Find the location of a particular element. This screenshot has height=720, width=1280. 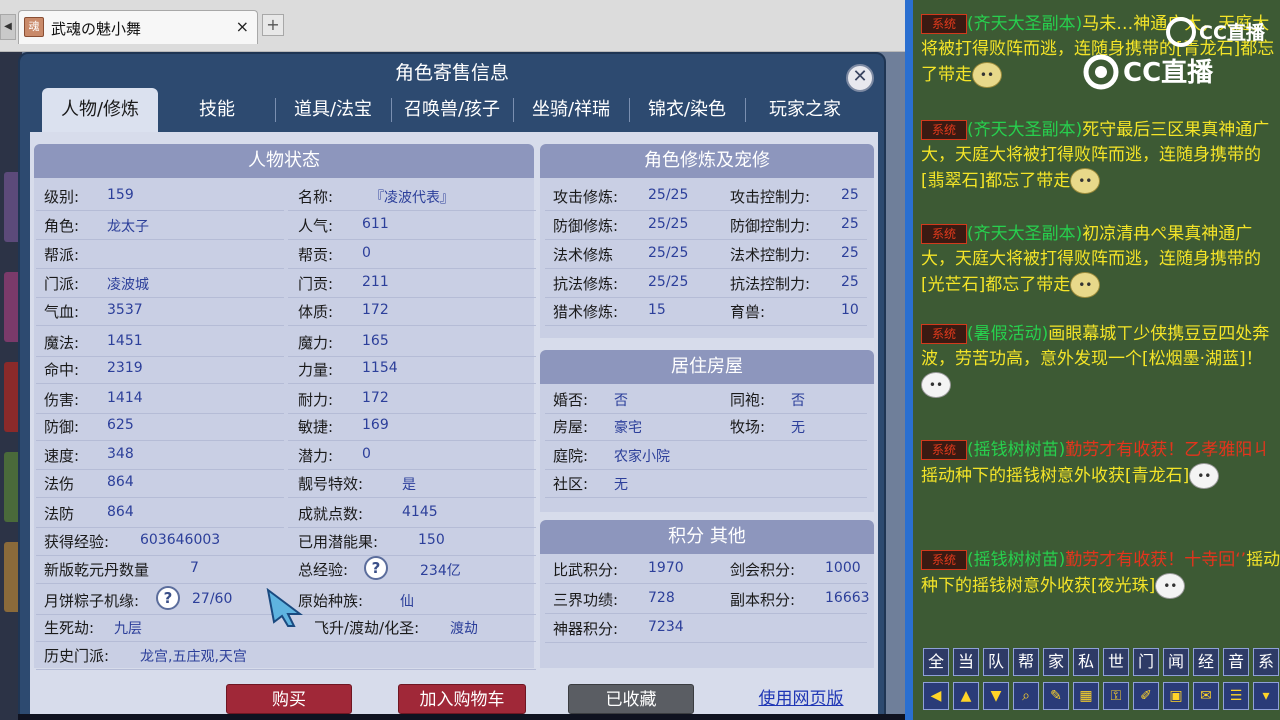

arrow-down-icon: ▼ is located at coordinates (996, 696).